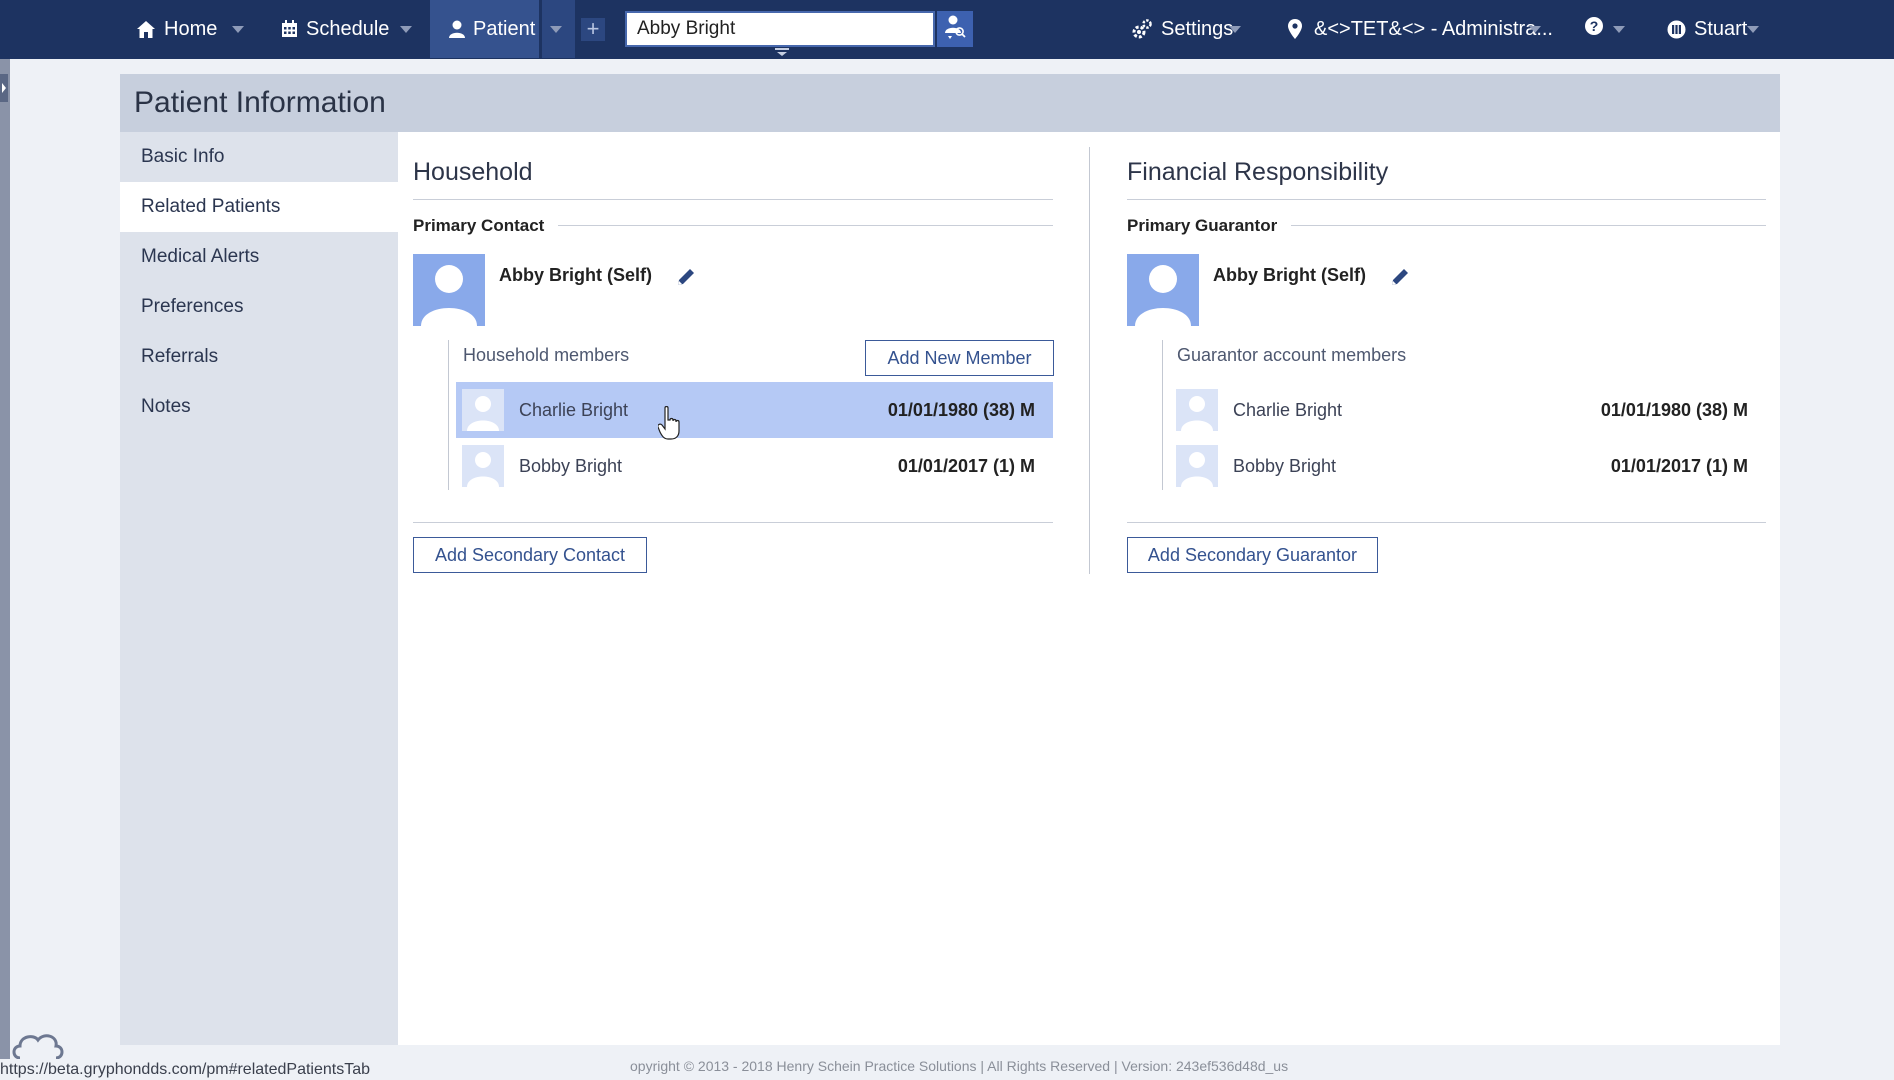 This screenshot has width=1894, height=1080. I want to click on person-search-icon, so click(955, 29).